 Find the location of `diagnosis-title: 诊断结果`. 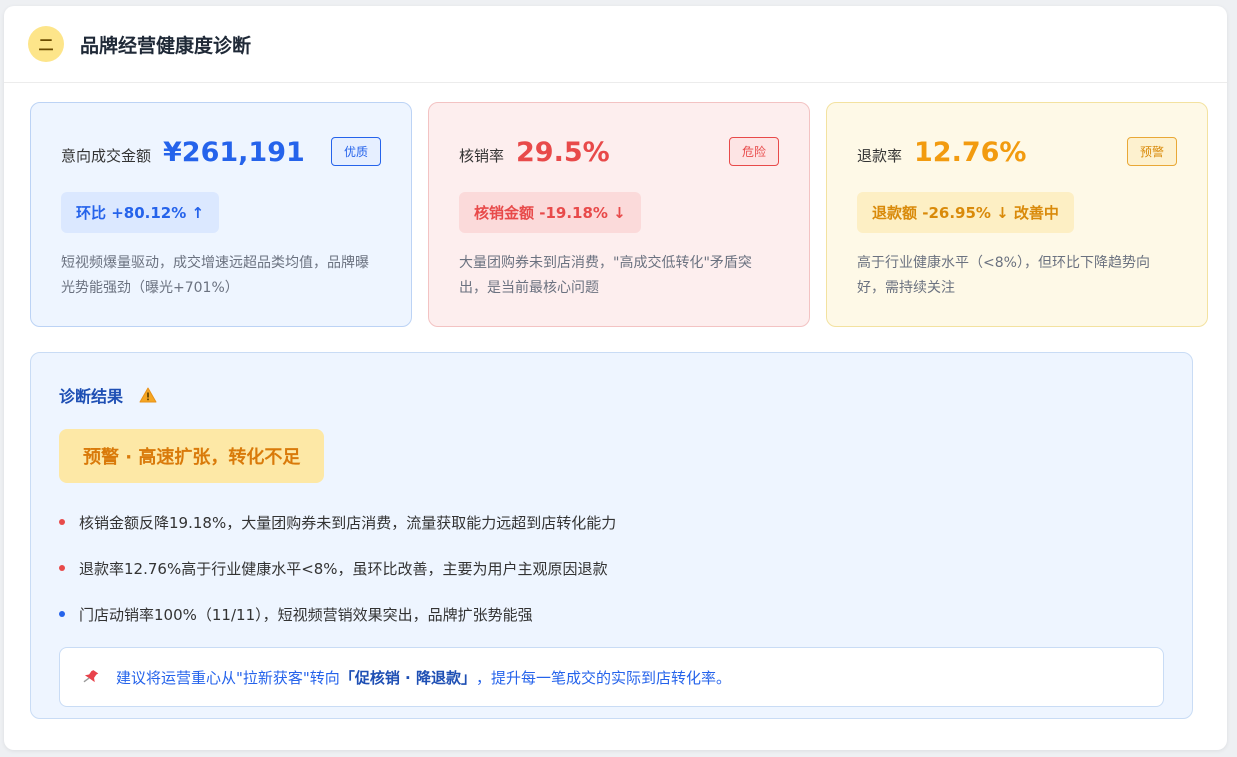

diagnosis-title: 诊断结果 is located at coordinates (91, 396).